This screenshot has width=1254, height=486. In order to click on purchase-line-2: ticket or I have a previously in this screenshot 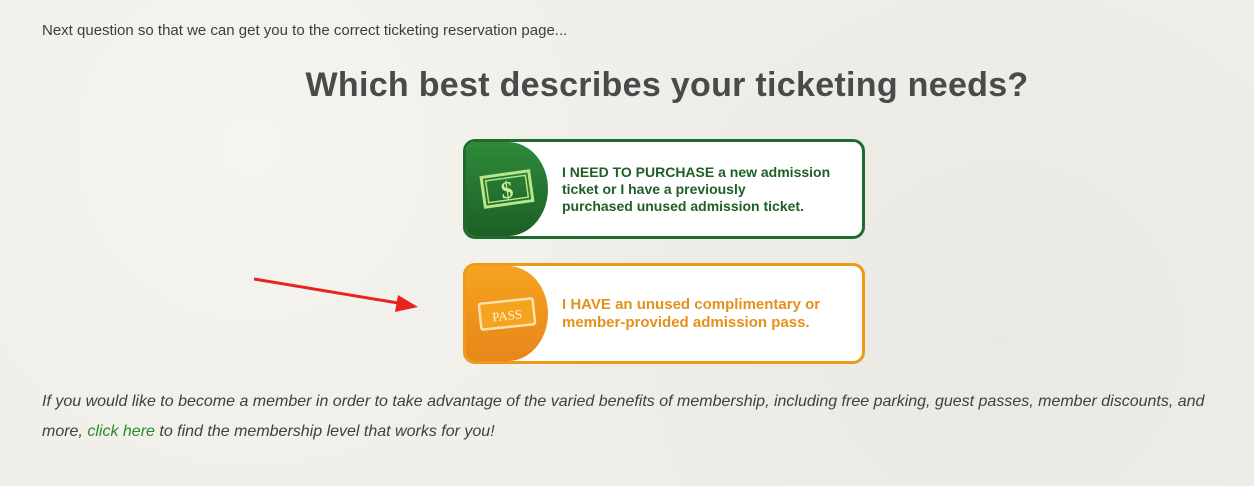, I will do `click(654, 188)`.